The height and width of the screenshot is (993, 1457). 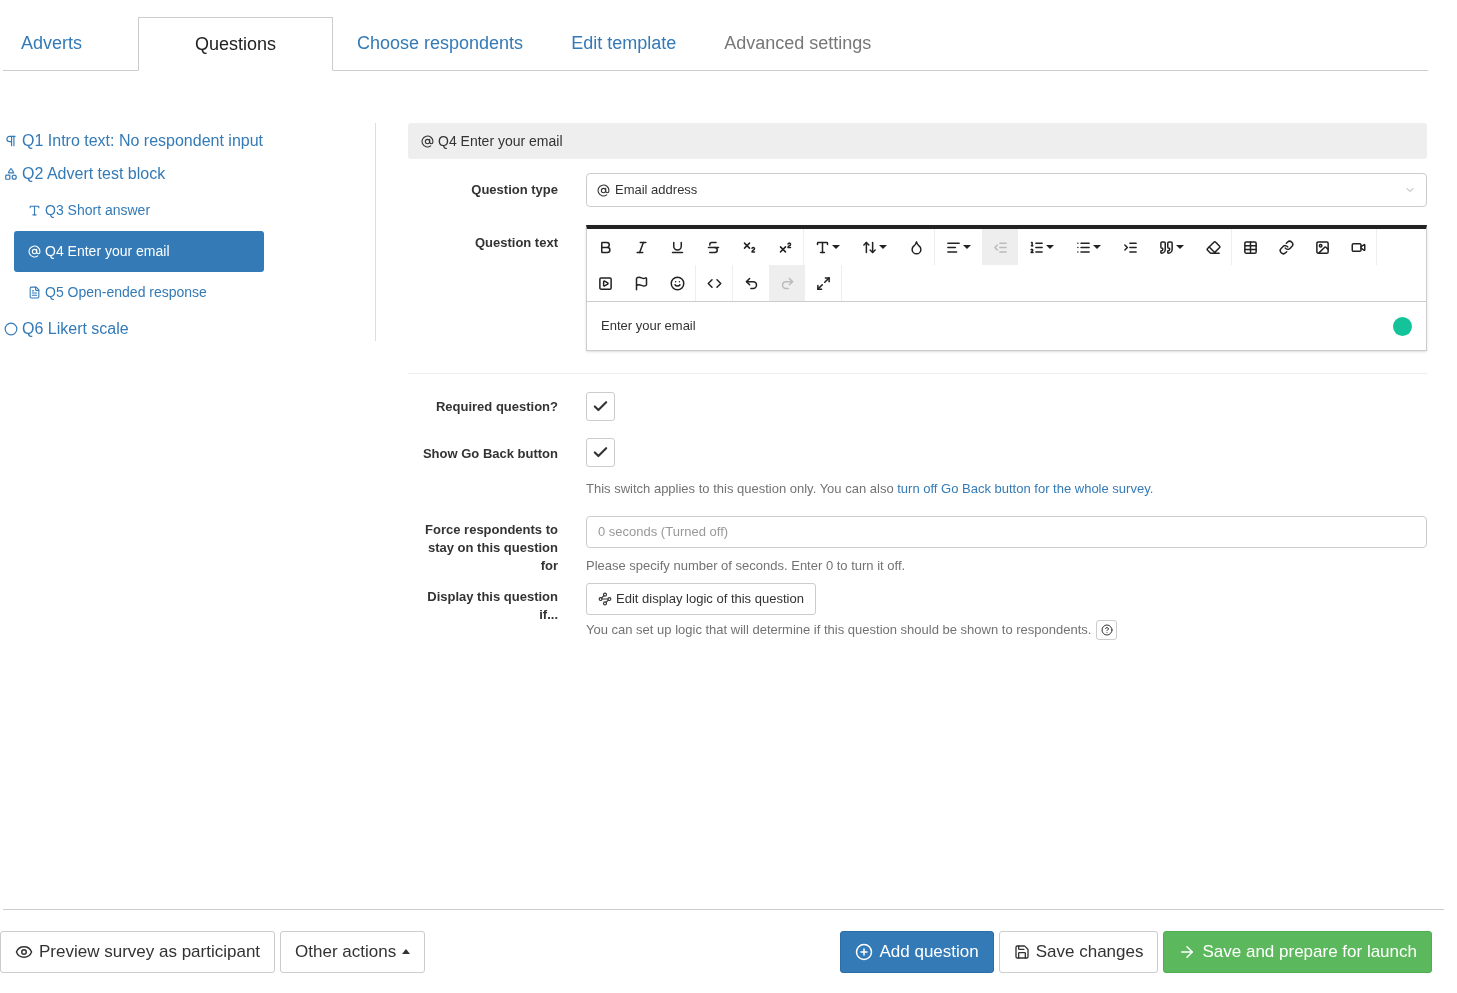 What do you see at coordinates (489, 454) in the screenshot?
I see `field-label: Show Go Back button` at bounding box center [489, 454].